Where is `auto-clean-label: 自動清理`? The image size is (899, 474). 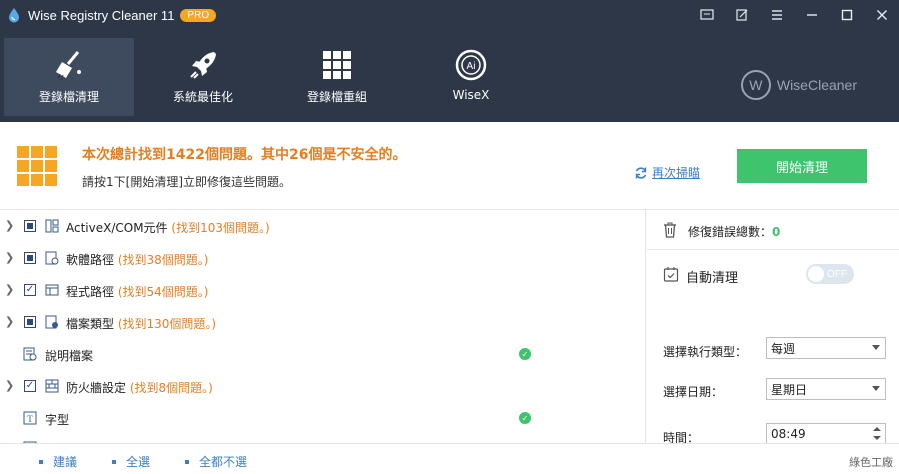
auto-clean-label: 自動清理 is located at coordinates (712, 278).